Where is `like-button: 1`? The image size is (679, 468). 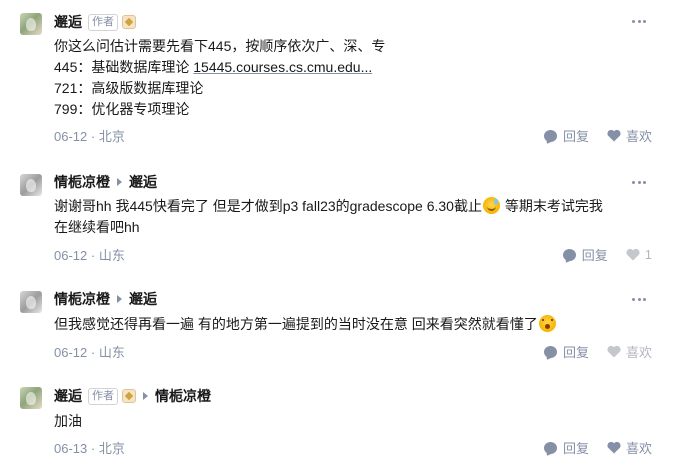
like-button: 1 is located at coordinates (639, 254).